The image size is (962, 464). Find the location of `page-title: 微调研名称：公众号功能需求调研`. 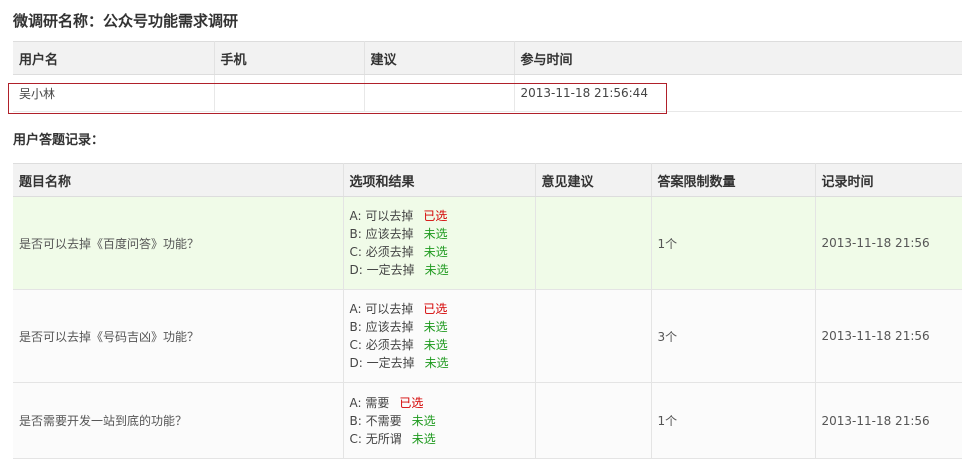

page-title: 微调研名称：公众号功能需求调研 is located at coordinates (126, 21).